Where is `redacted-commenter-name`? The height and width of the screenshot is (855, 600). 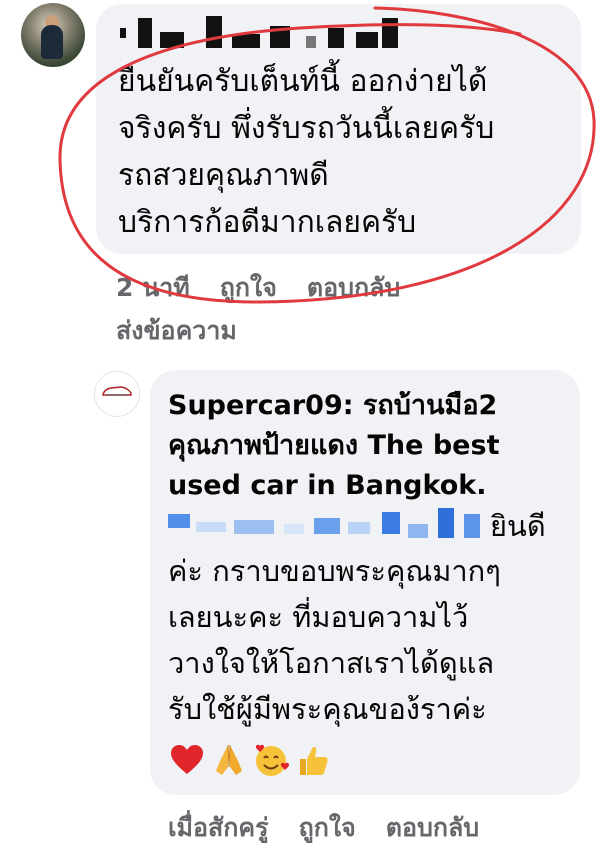 redacted-commenter-name is located at coordinates (270, 34).